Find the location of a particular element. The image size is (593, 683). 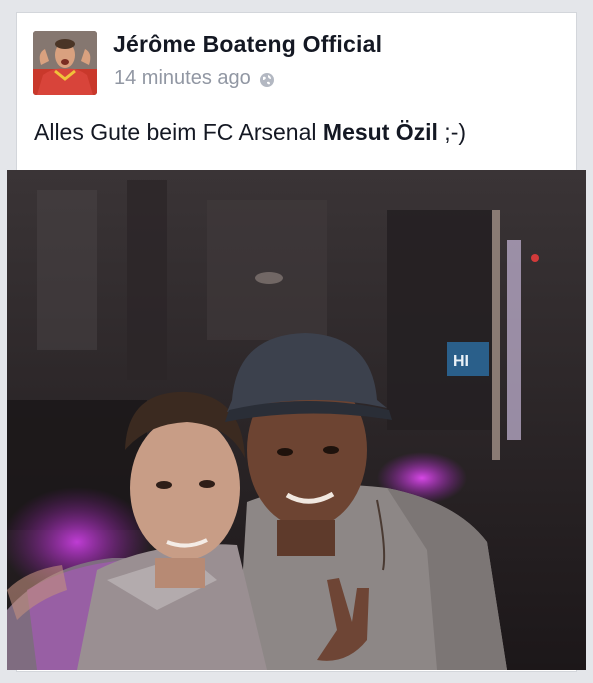

post-text-before: Alles Gute beim FC Arsenal is located at coordinates (178, 132).